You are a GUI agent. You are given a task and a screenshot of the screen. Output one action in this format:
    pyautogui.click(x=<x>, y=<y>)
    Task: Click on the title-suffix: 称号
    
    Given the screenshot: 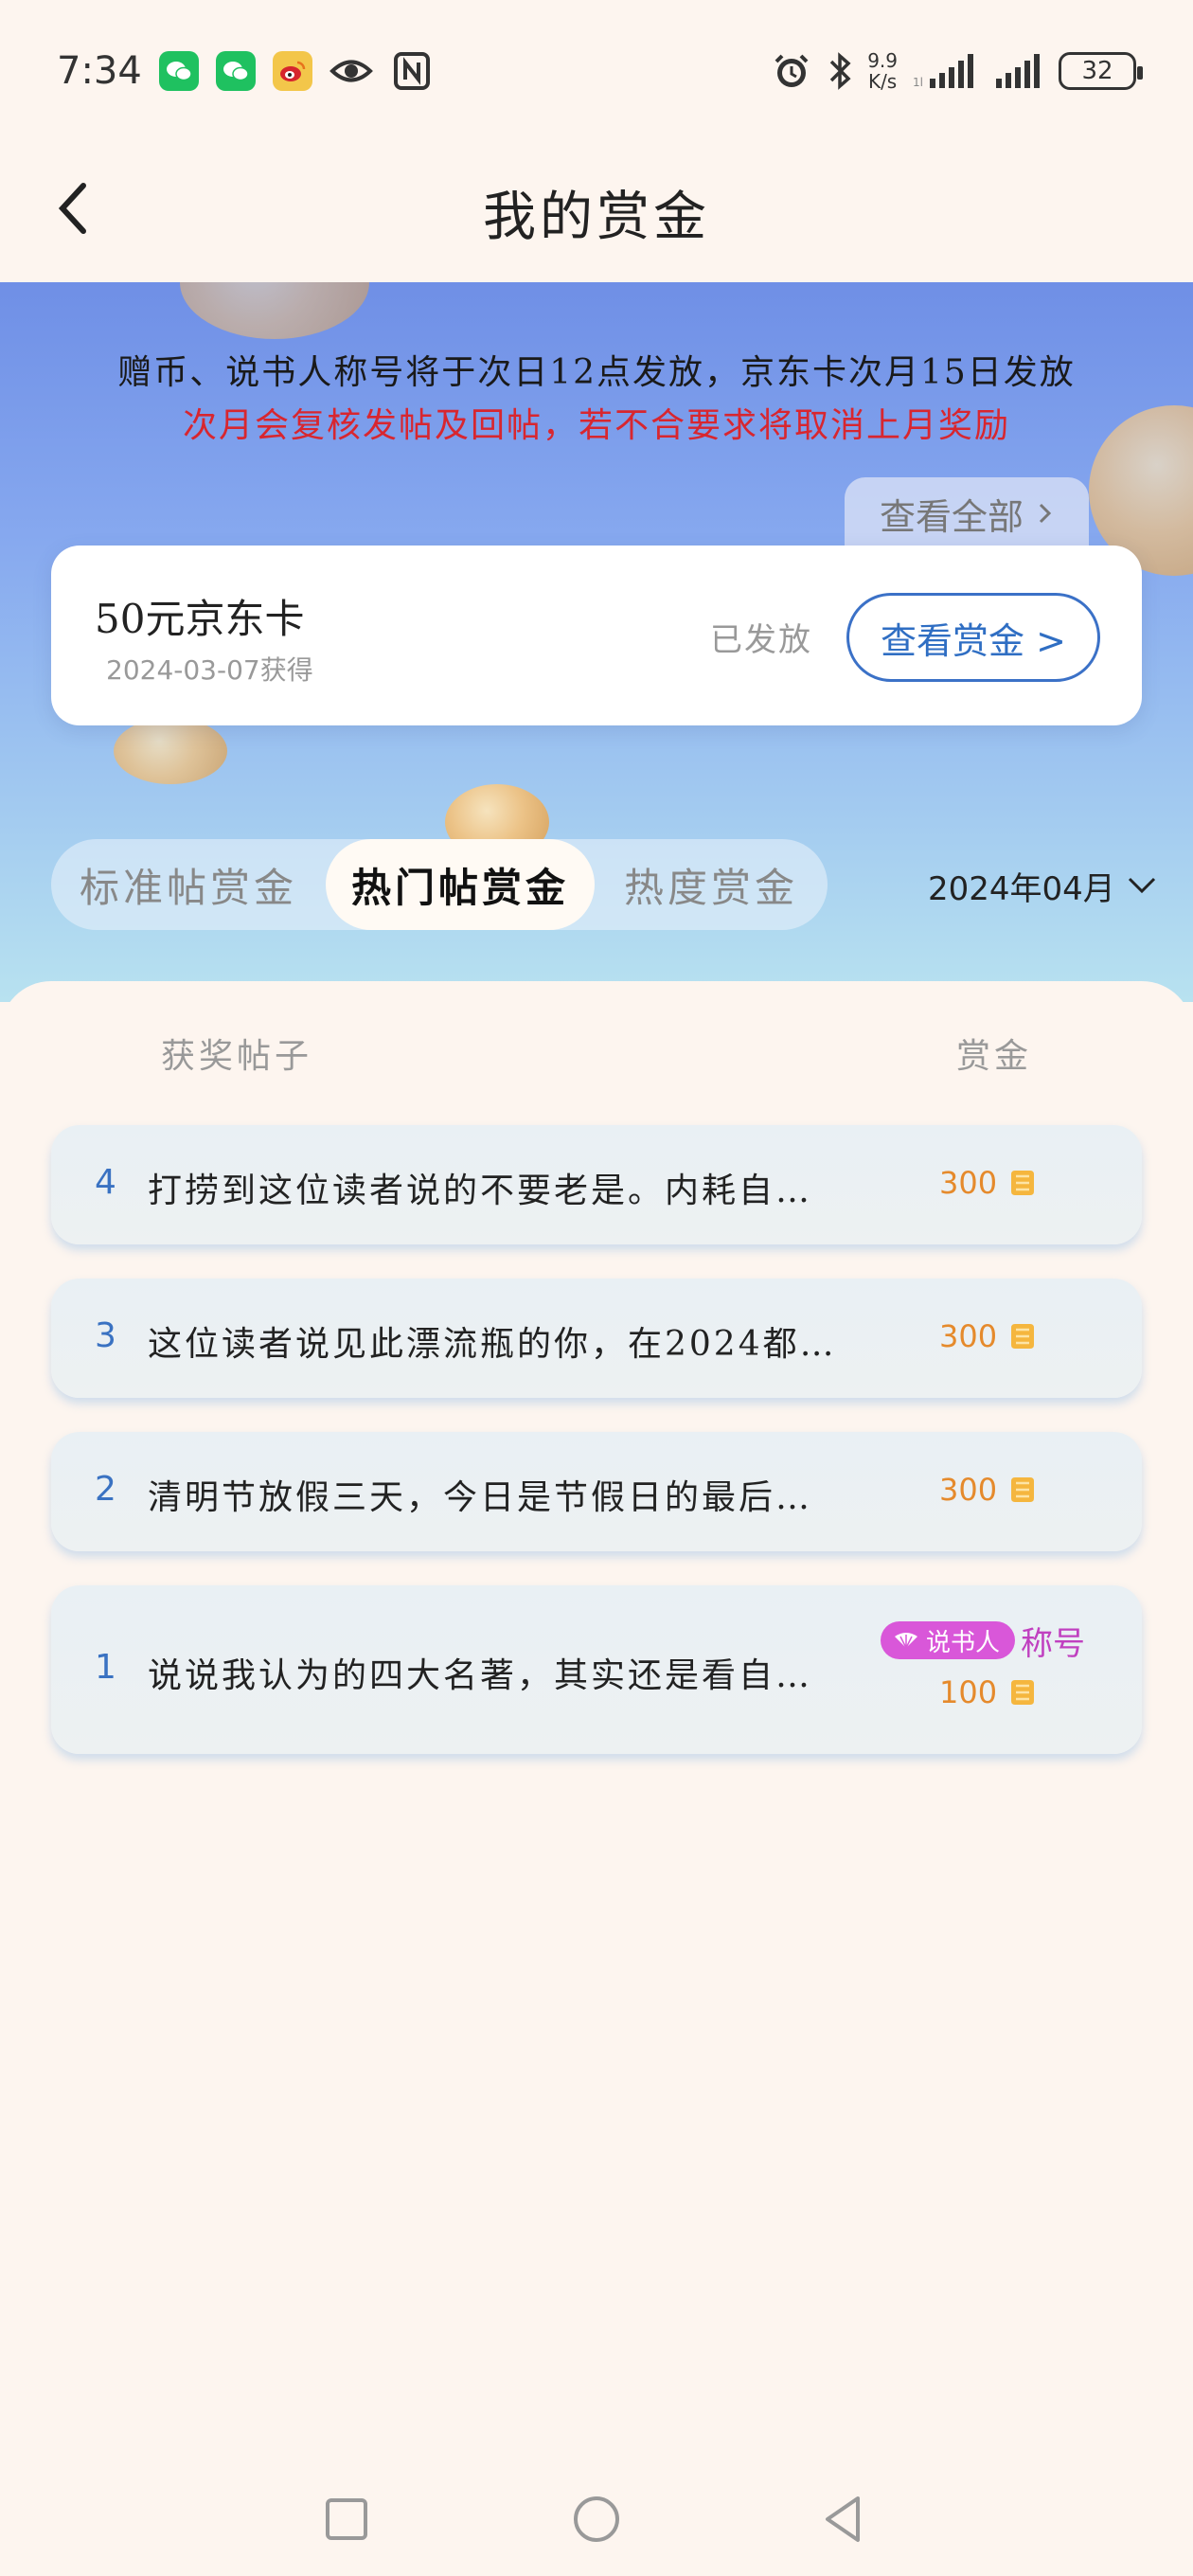 What is the action you would take?
    pyautogui.click(x=1053, y=1643)
    